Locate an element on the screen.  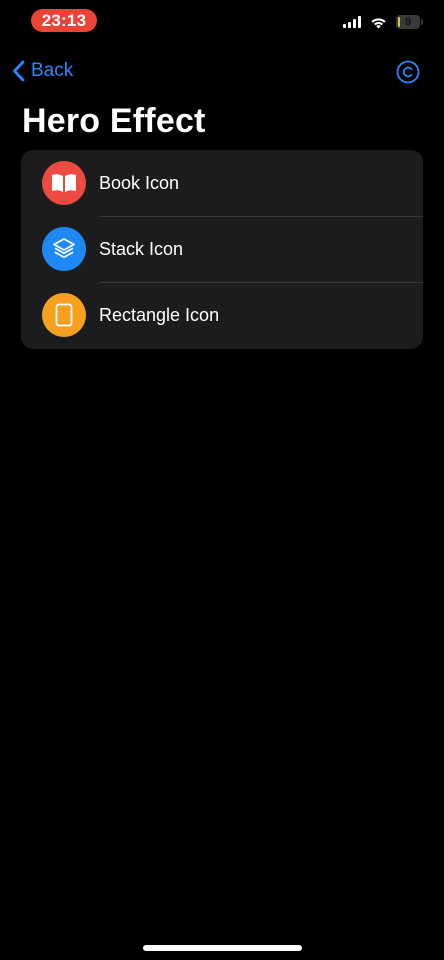
wifi-icon is located at coordinates (378, 22).